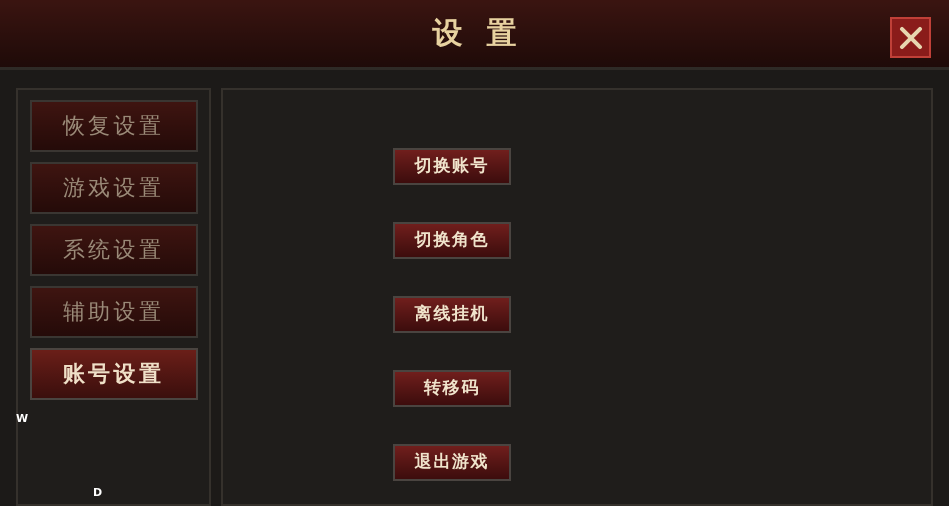 The width and height of the screenshot is (949, 506). Describe the element at coordinates (114, 312) in the screenshot. I see `settings-tab: 辅助设置` at that location.